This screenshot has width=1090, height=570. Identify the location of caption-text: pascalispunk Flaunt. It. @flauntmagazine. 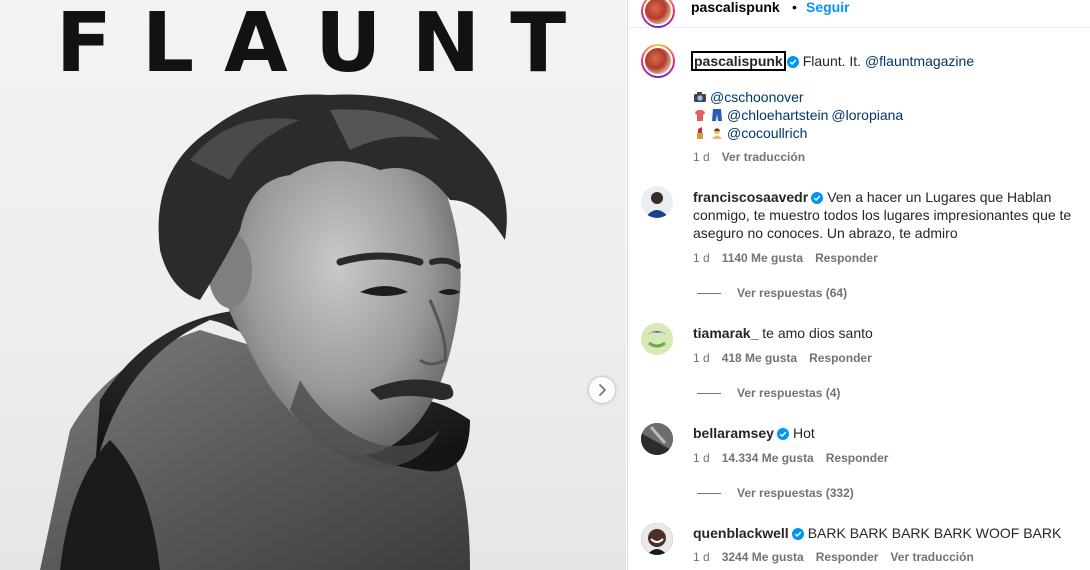
(887, 61).